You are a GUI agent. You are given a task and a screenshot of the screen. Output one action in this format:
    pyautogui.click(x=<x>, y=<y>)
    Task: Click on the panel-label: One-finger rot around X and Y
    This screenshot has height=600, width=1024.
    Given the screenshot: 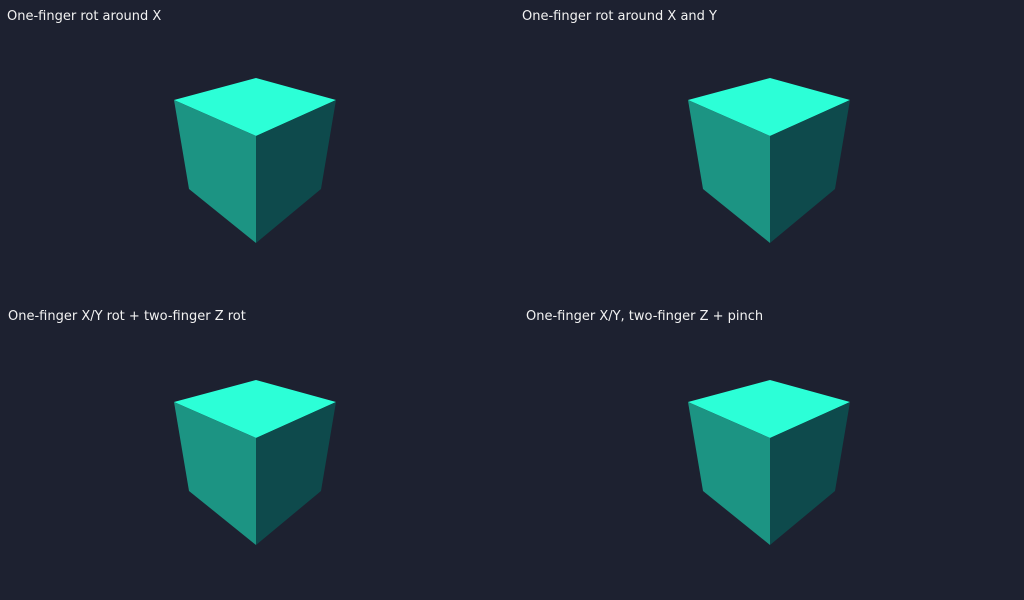 What is the action you would take?
    pyautogui.click(x=619, y=16)
    